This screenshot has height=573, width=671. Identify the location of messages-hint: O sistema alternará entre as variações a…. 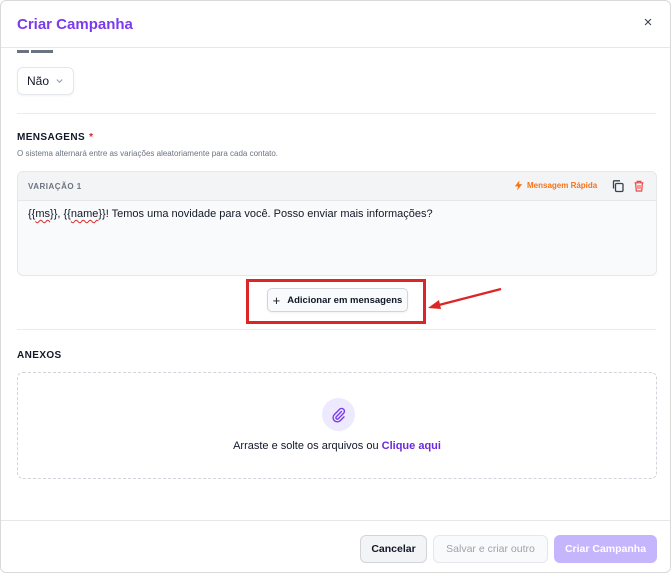
(148, 153).